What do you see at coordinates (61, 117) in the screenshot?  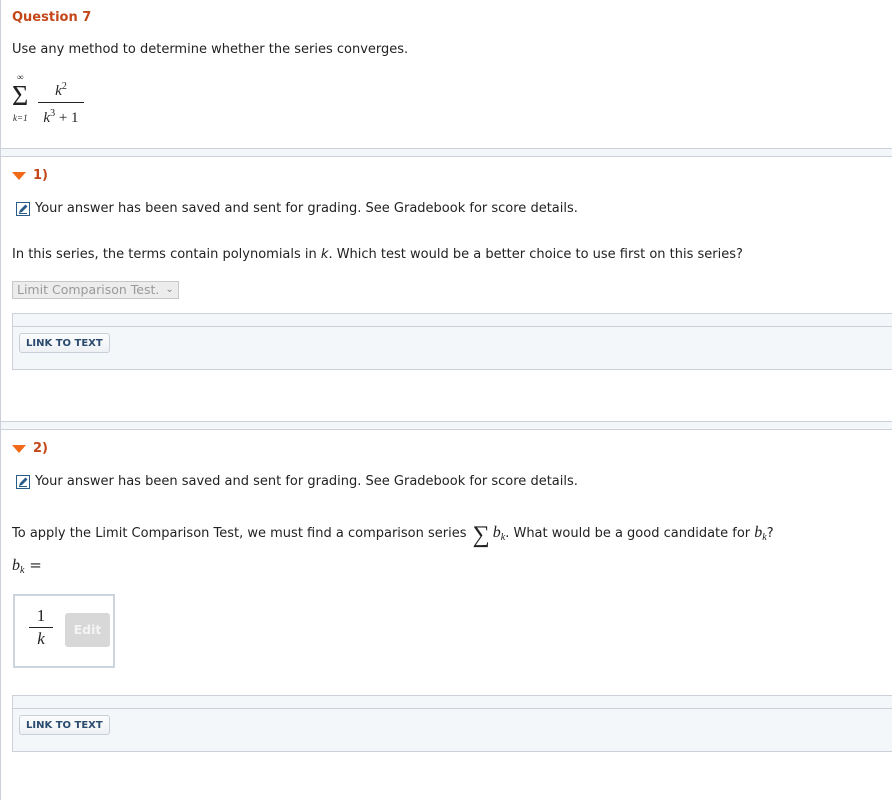 I see `fraction-denominator: k3 + 1` at bounding box center [61, 117].